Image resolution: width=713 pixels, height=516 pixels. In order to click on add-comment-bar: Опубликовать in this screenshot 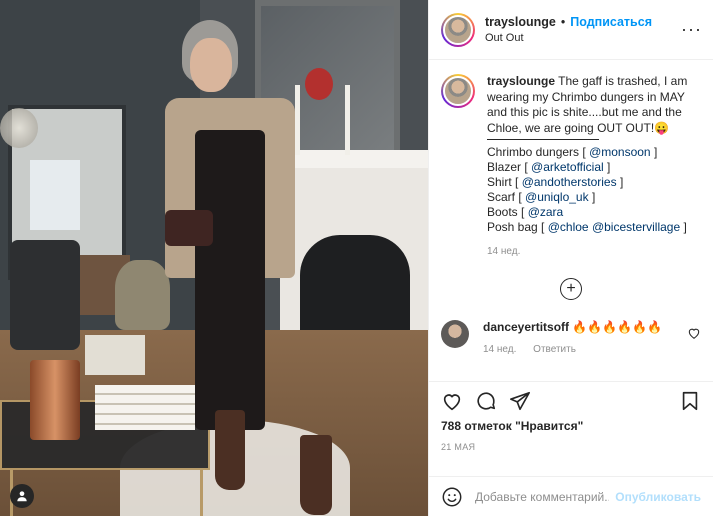, I will do `click(571, 496)`.